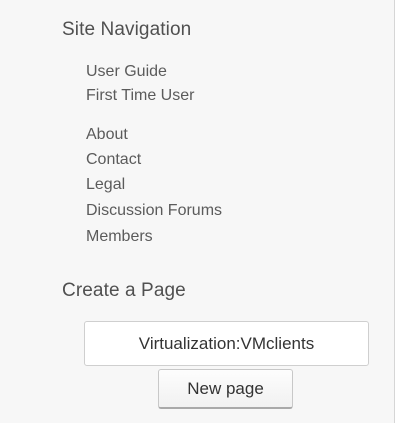 The image size is (403, 423). Describe the element at coordinates (107, 135) in the screenshot. I see `nav-link-about: About` at that location.